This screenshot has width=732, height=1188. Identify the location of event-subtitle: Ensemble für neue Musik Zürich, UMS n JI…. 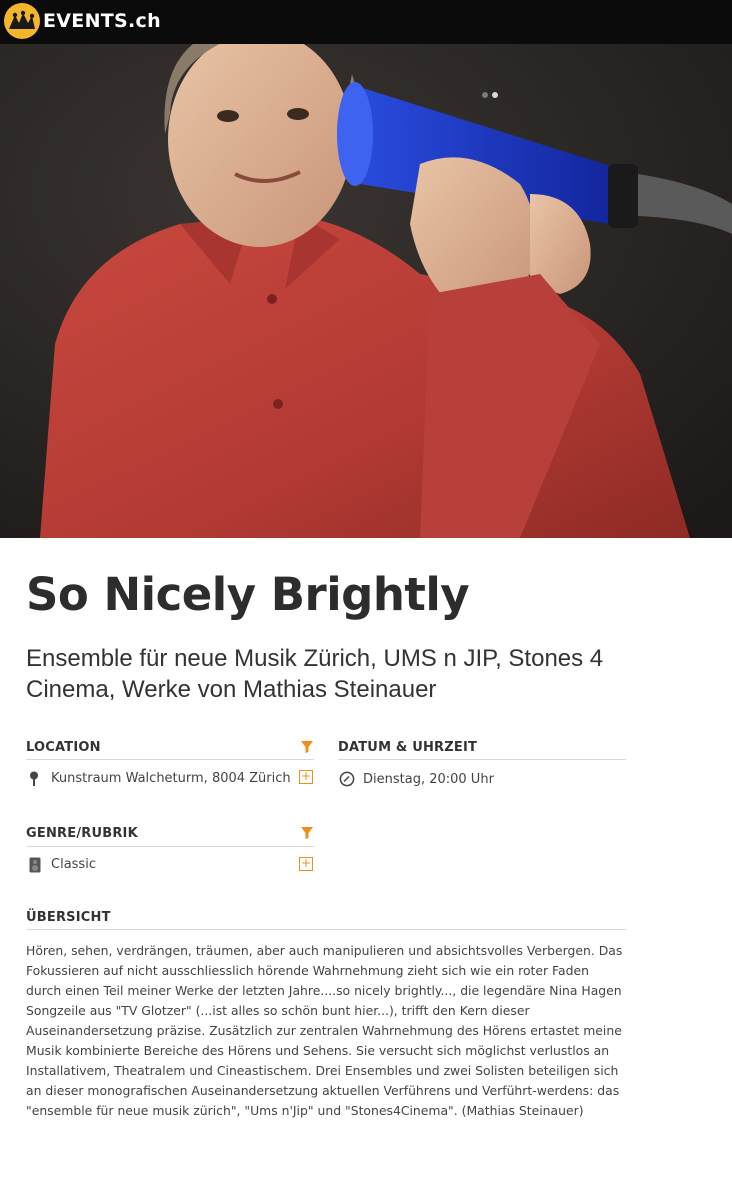
(315, 674).